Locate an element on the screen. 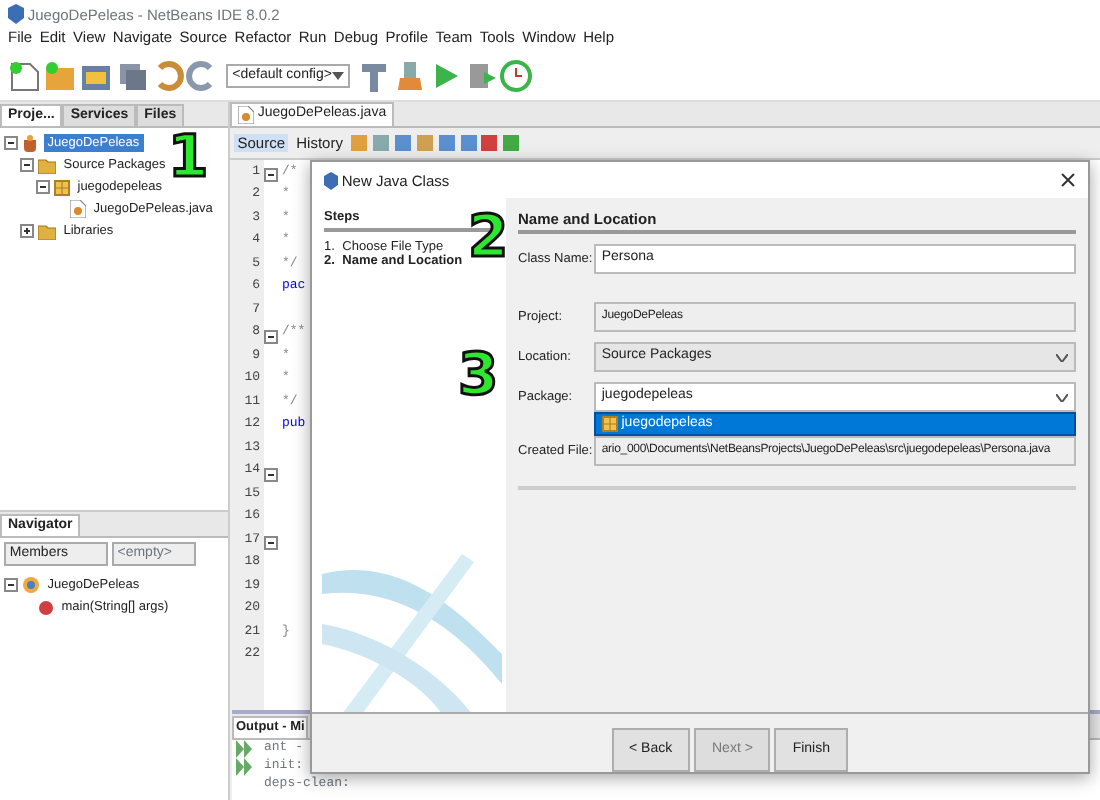  open-project-icon is located at coordinates (95, 76).